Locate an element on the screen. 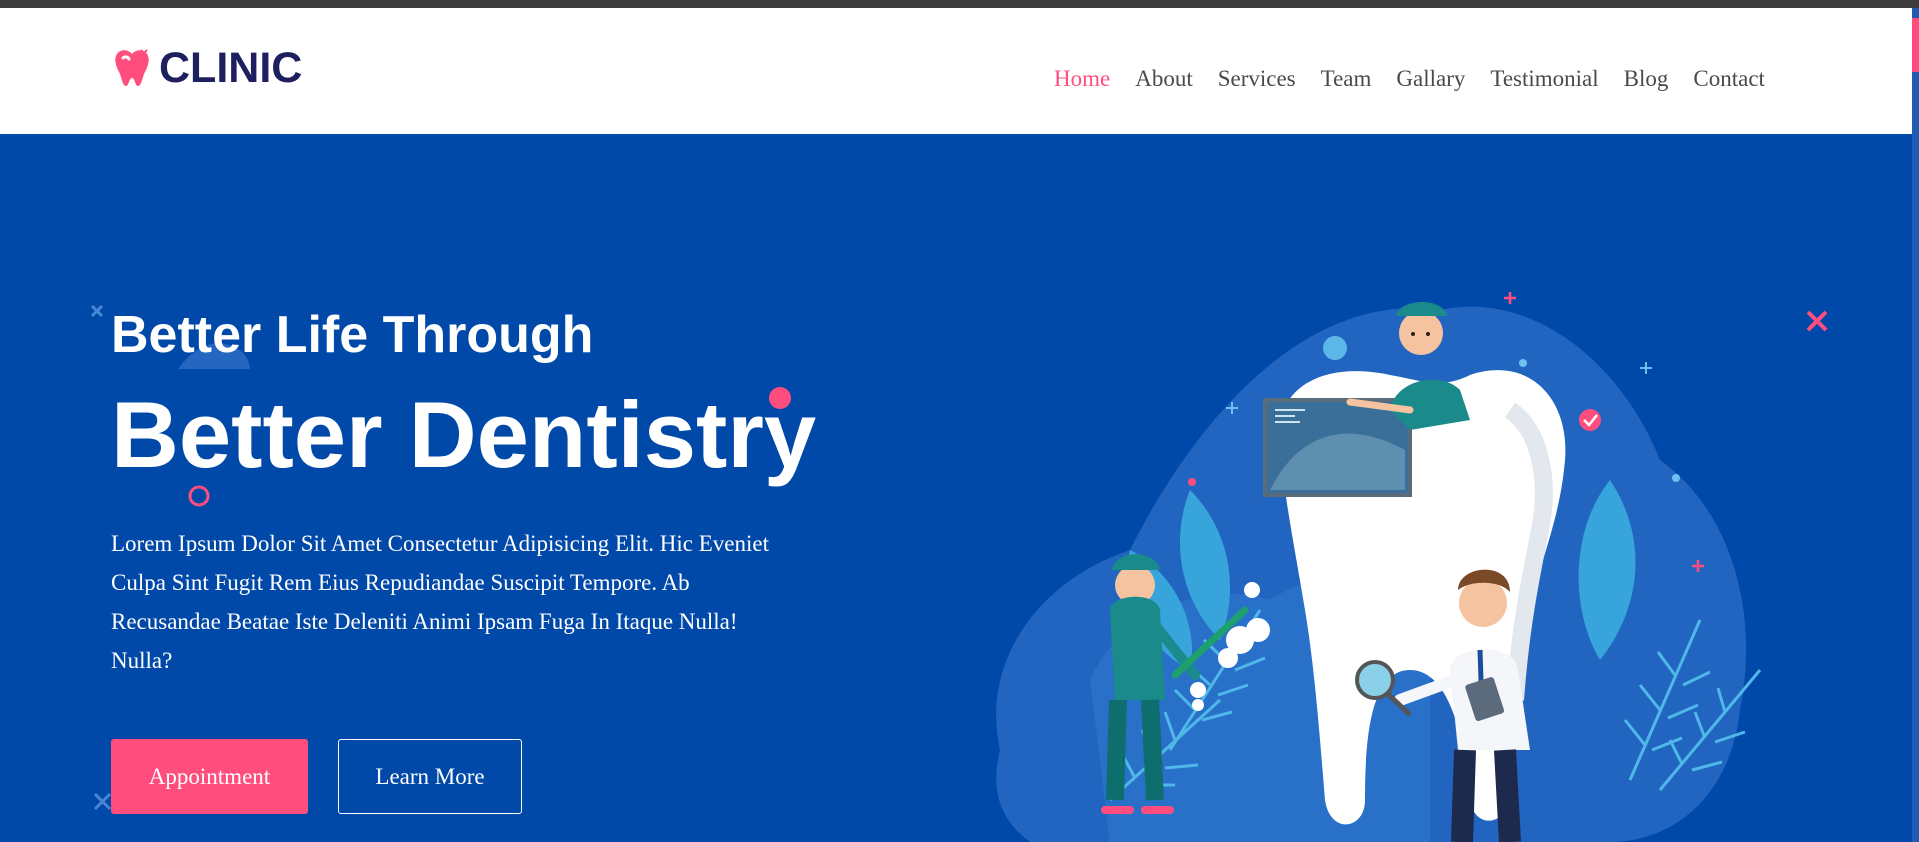 This screenshot has width=1919, height=842. learn-more-button: Learn More is located at coordinates (430, 776).